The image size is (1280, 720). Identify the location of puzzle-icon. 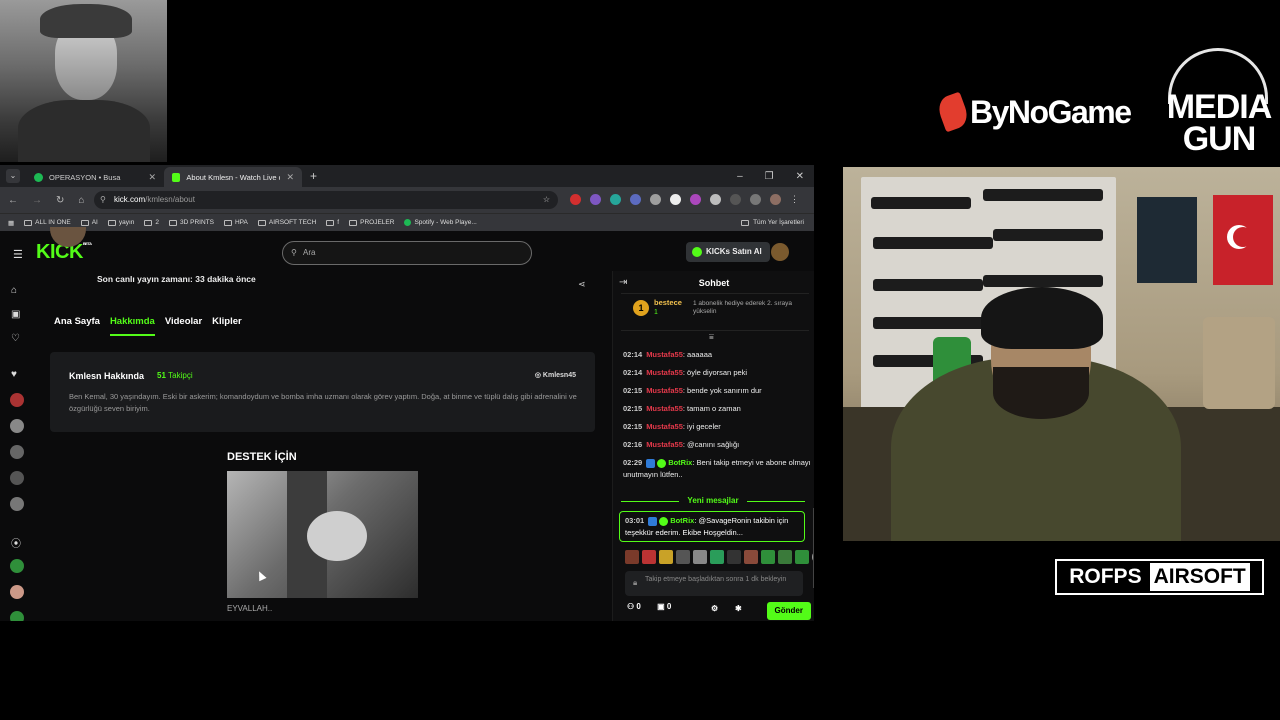
(715, 199).